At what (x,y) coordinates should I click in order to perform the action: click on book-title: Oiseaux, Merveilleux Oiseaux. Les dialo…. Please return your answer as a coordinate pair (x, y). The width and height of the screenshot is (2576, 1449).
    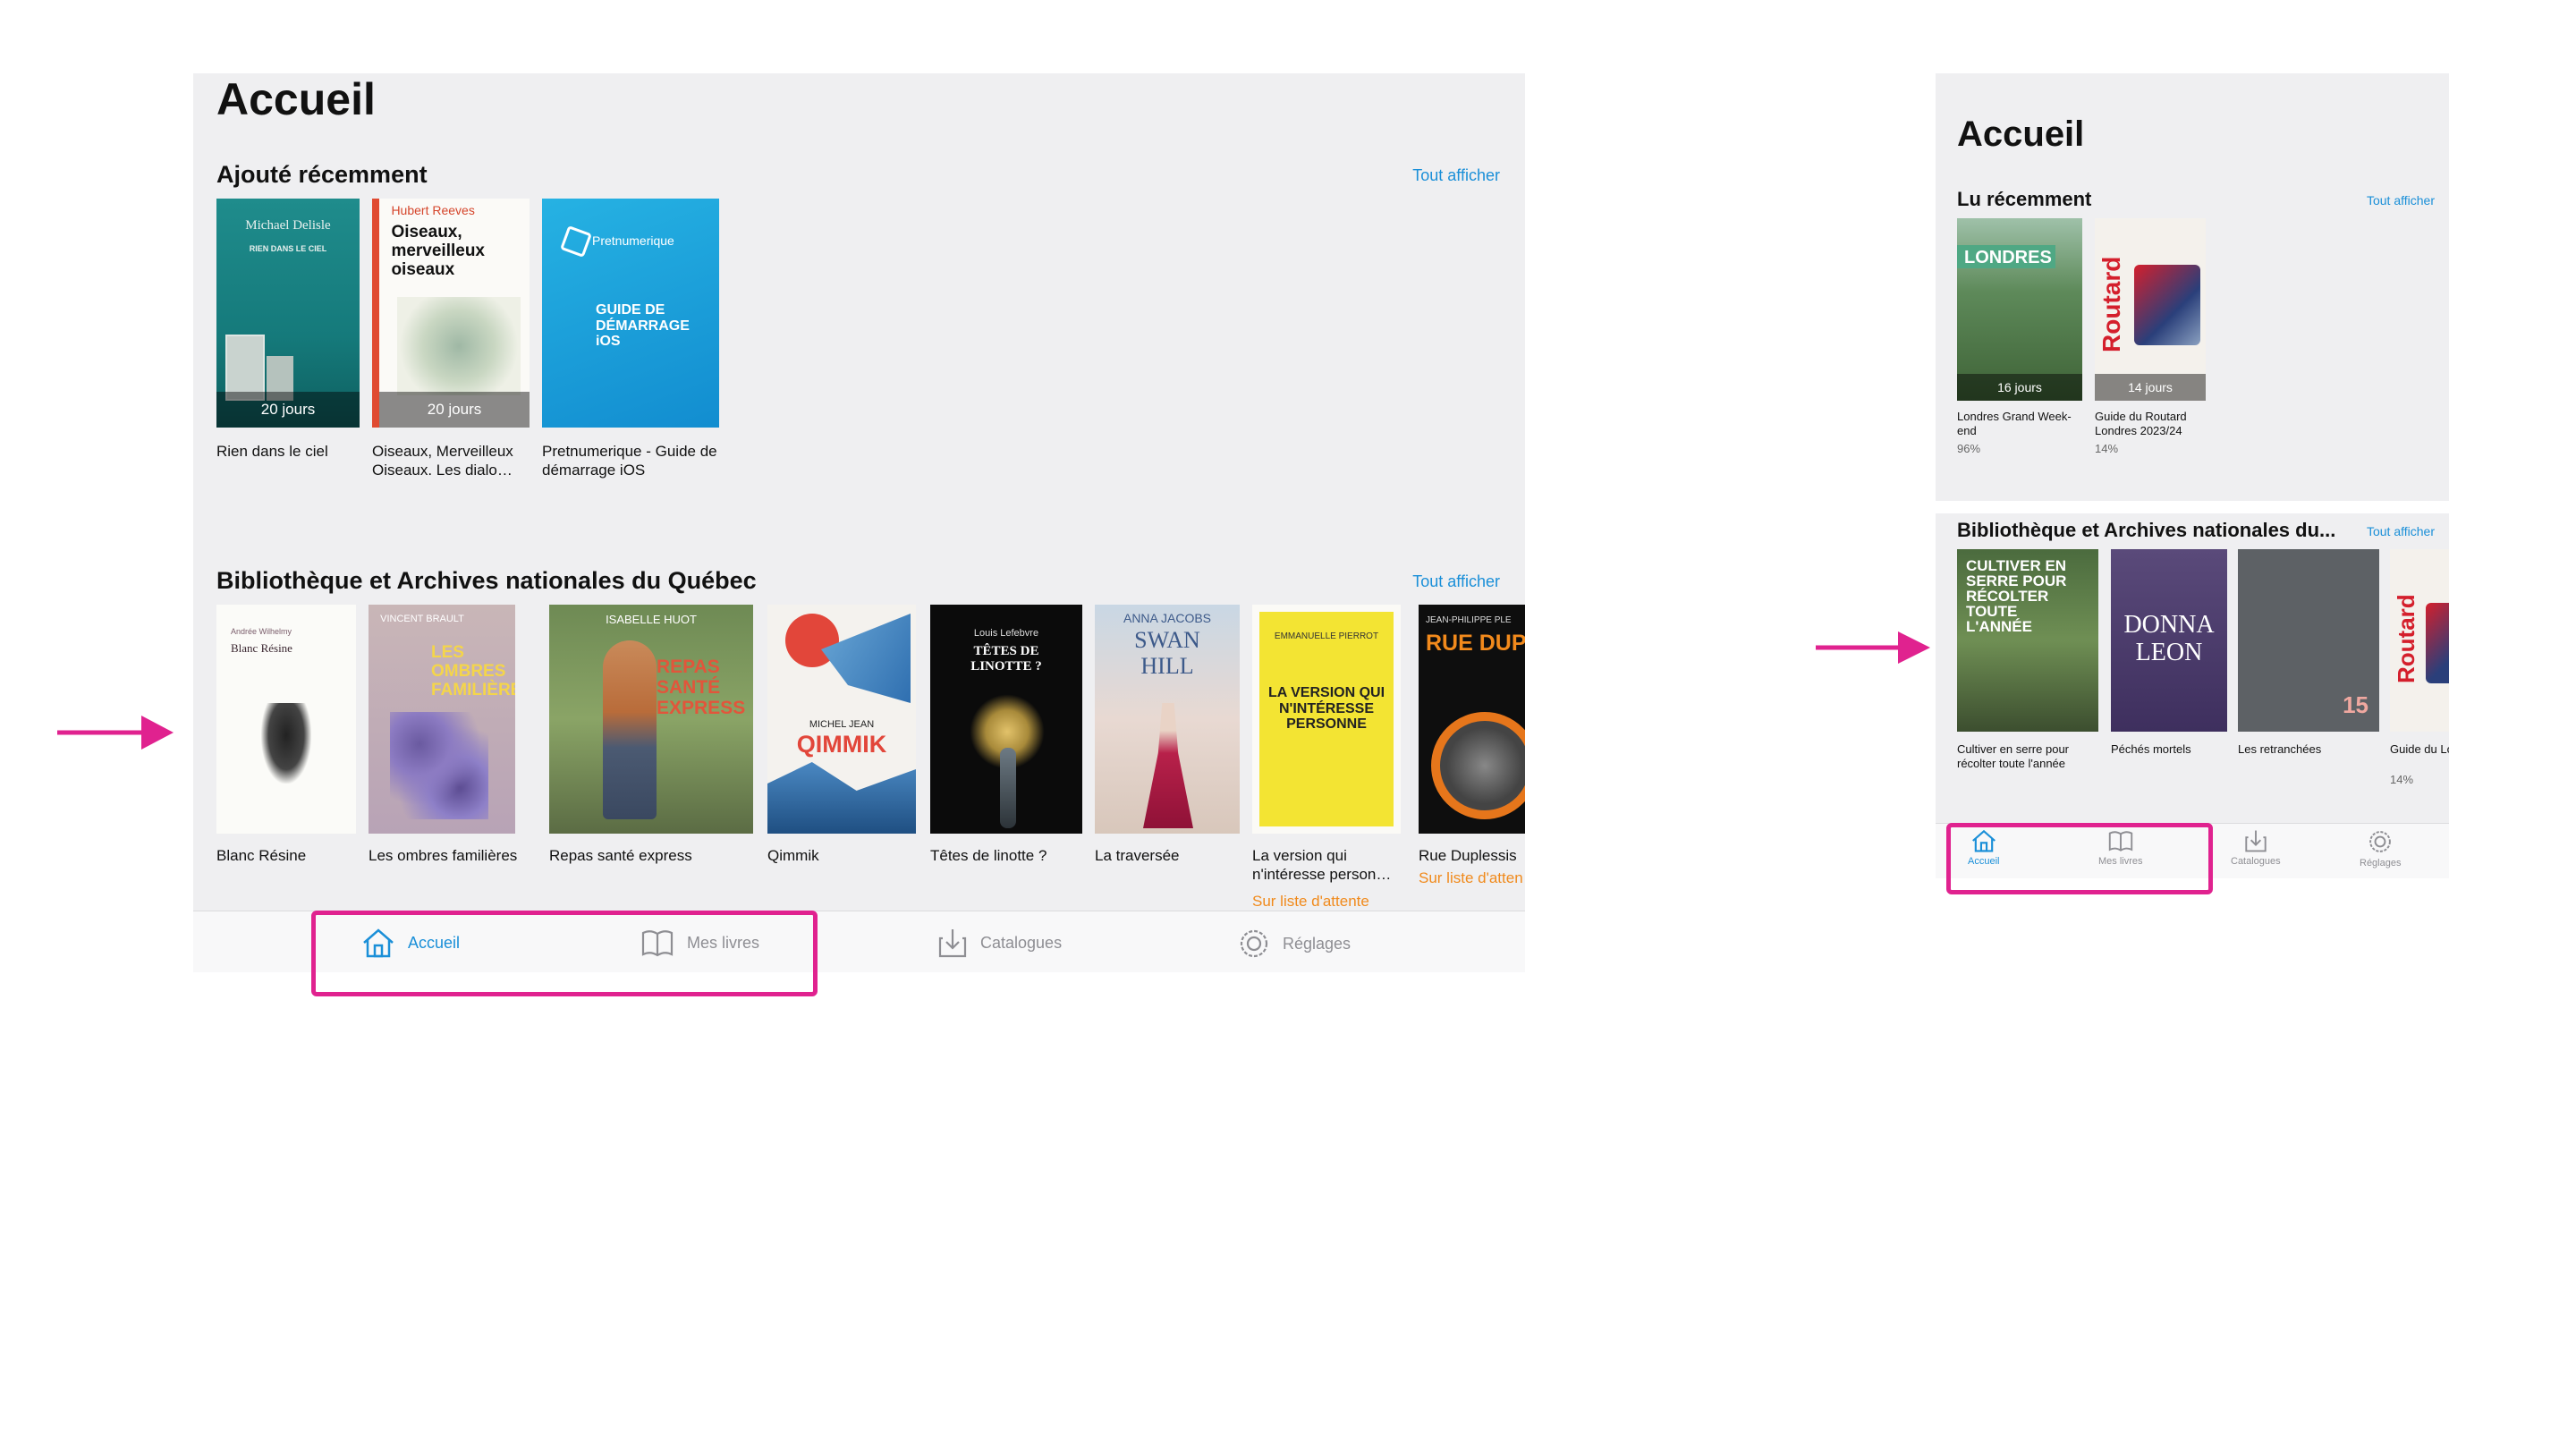
    Looking at the image, I should click on (442, 461).